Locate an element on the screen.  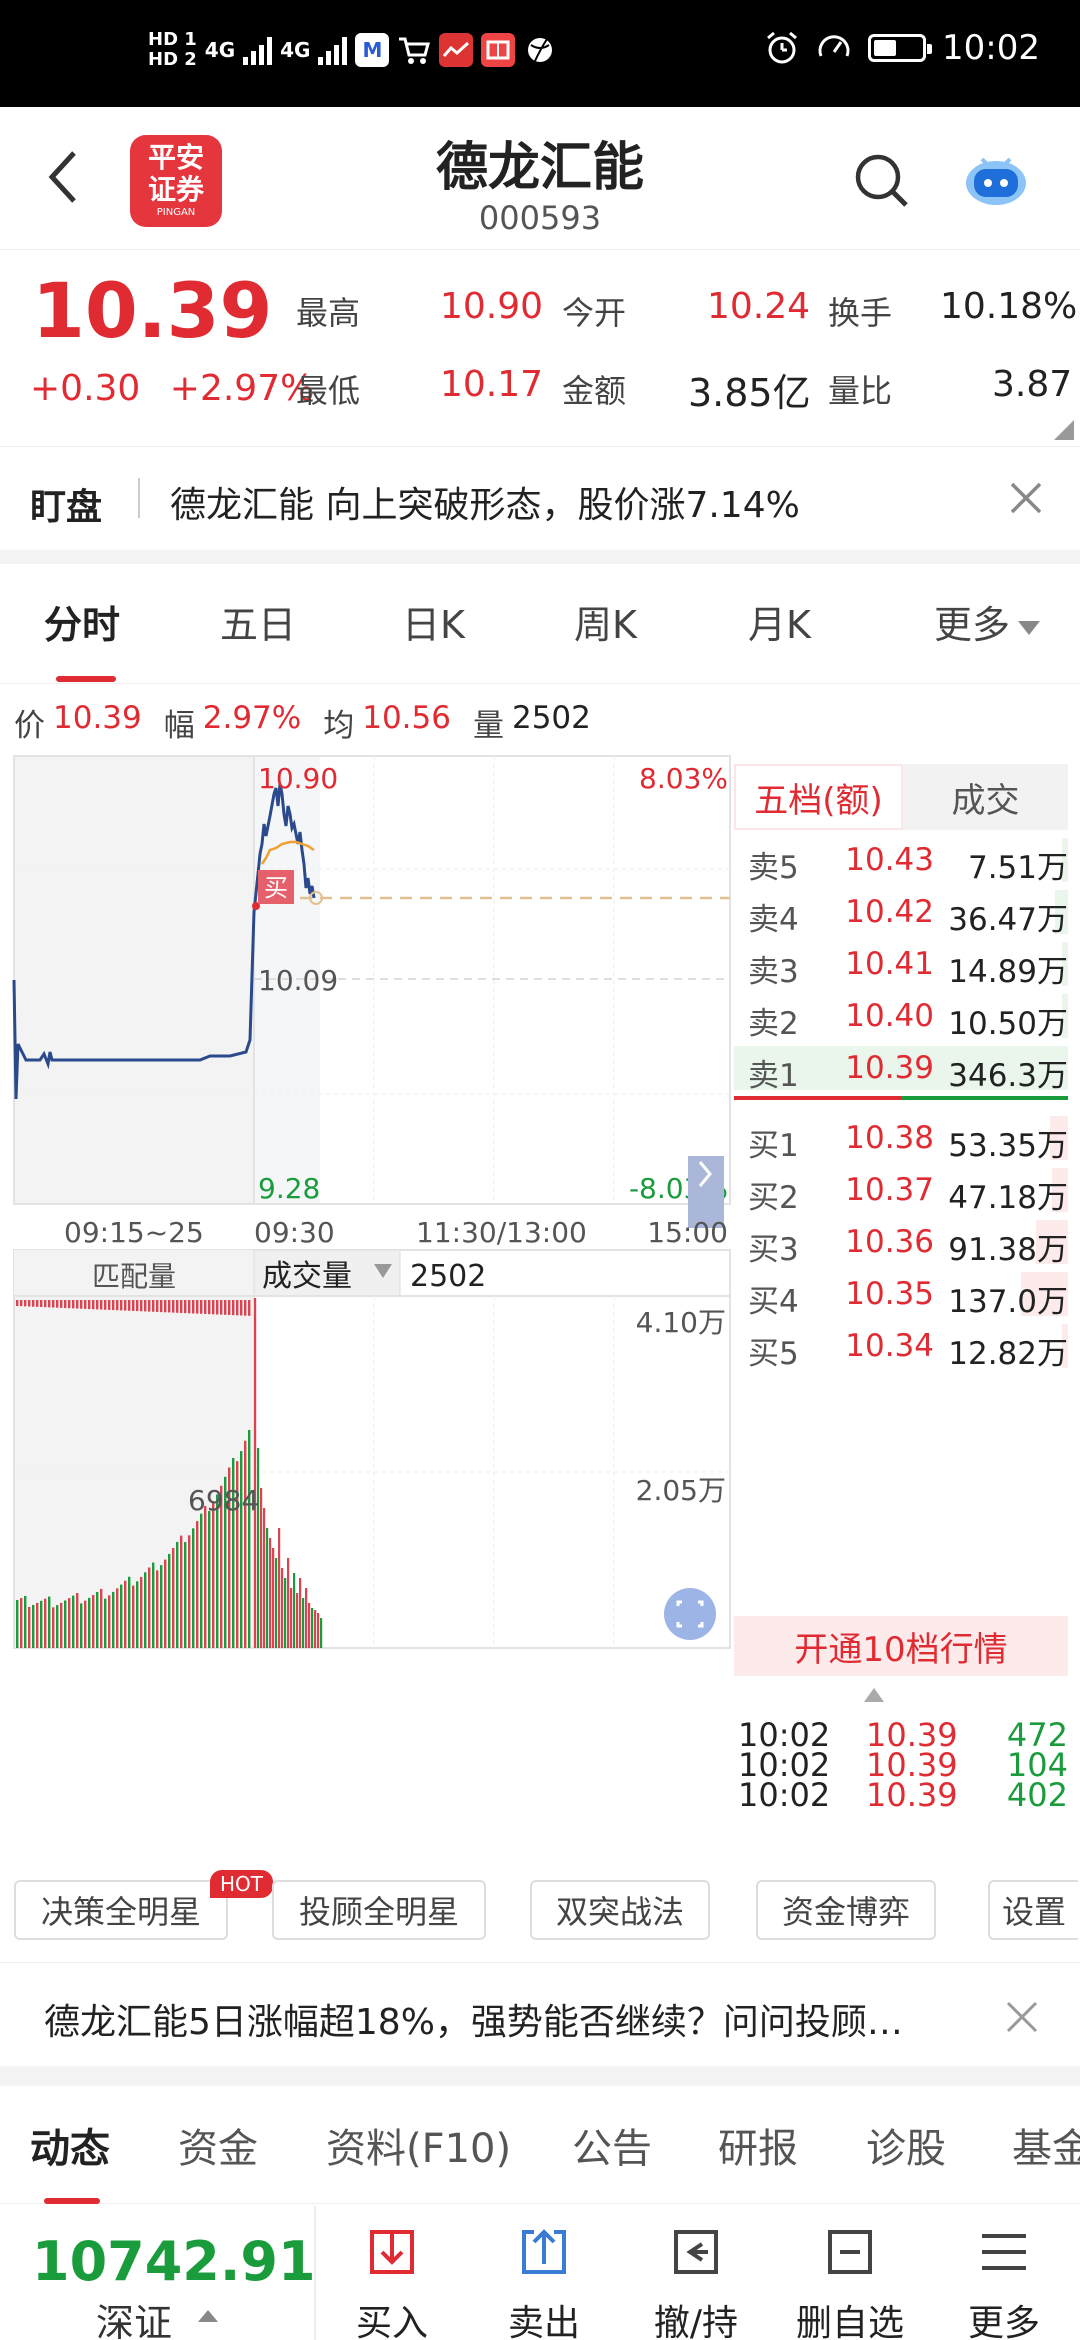
y-max-label: 10.90 is located at coordinates (298, 778).